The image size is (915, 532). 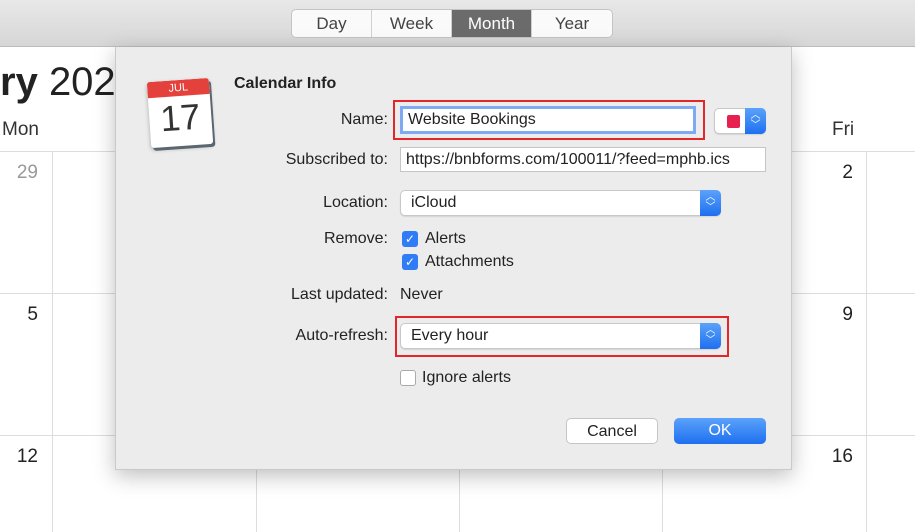 What do you see at coordinates (572, 23) in the screenshot?
I see `tab-year: Year` at bounding box center [572, 23].